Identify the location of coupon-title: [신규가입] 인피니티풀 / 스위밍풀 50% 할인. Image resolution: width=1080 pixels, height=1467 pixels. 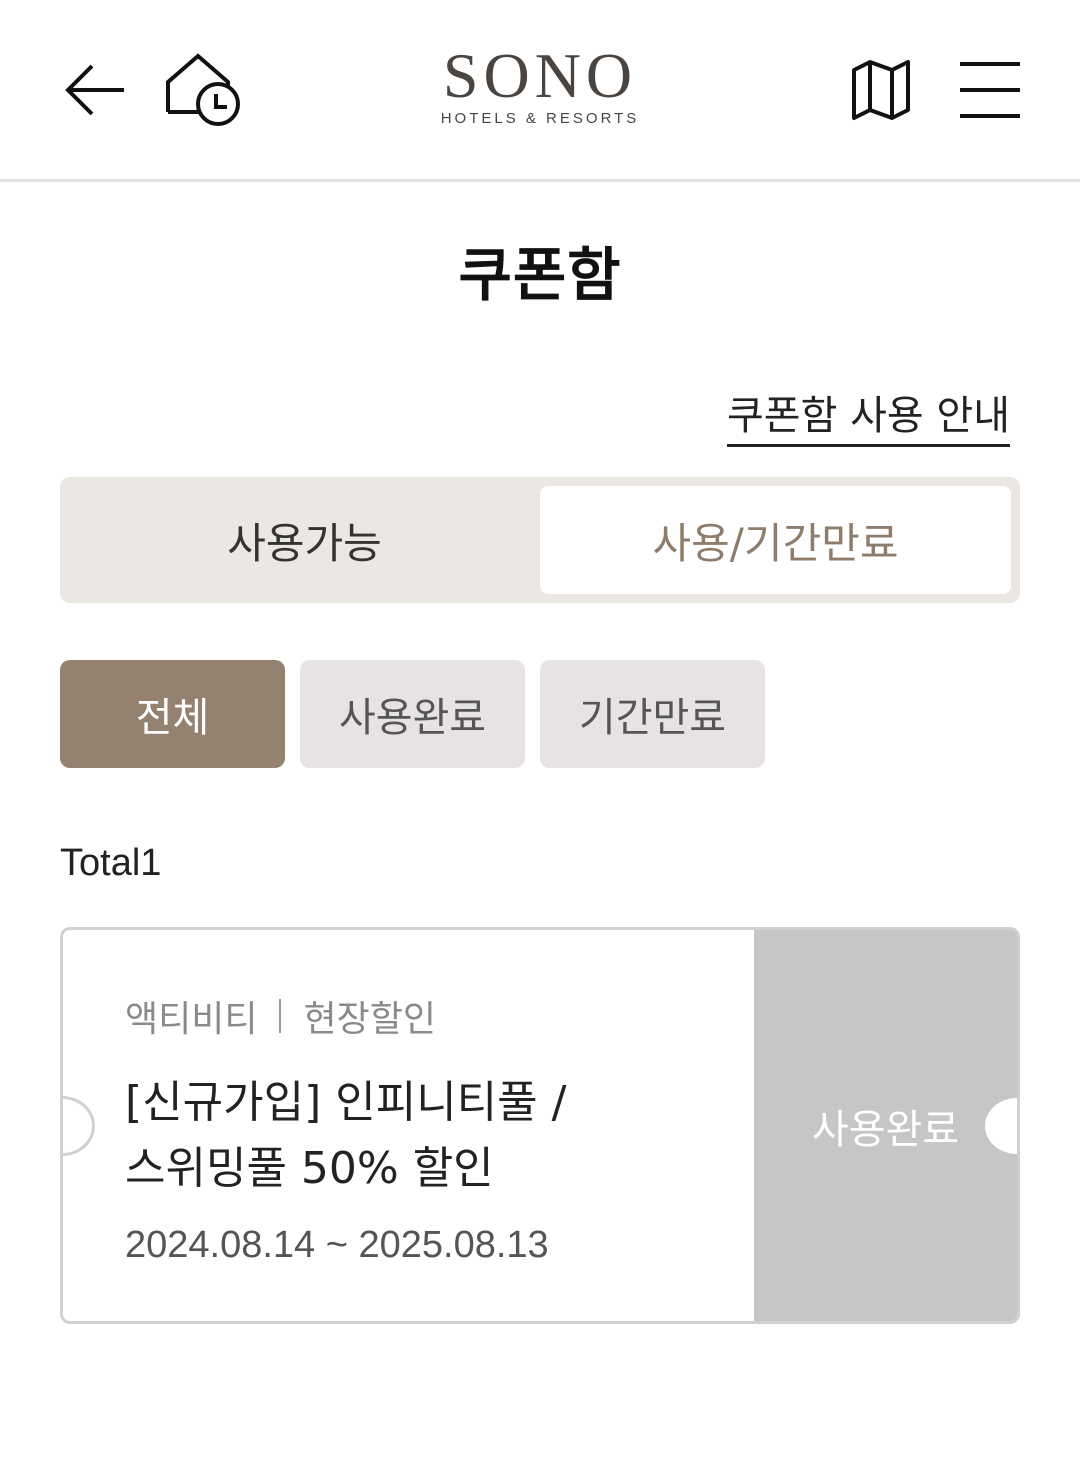
(405, 1136).